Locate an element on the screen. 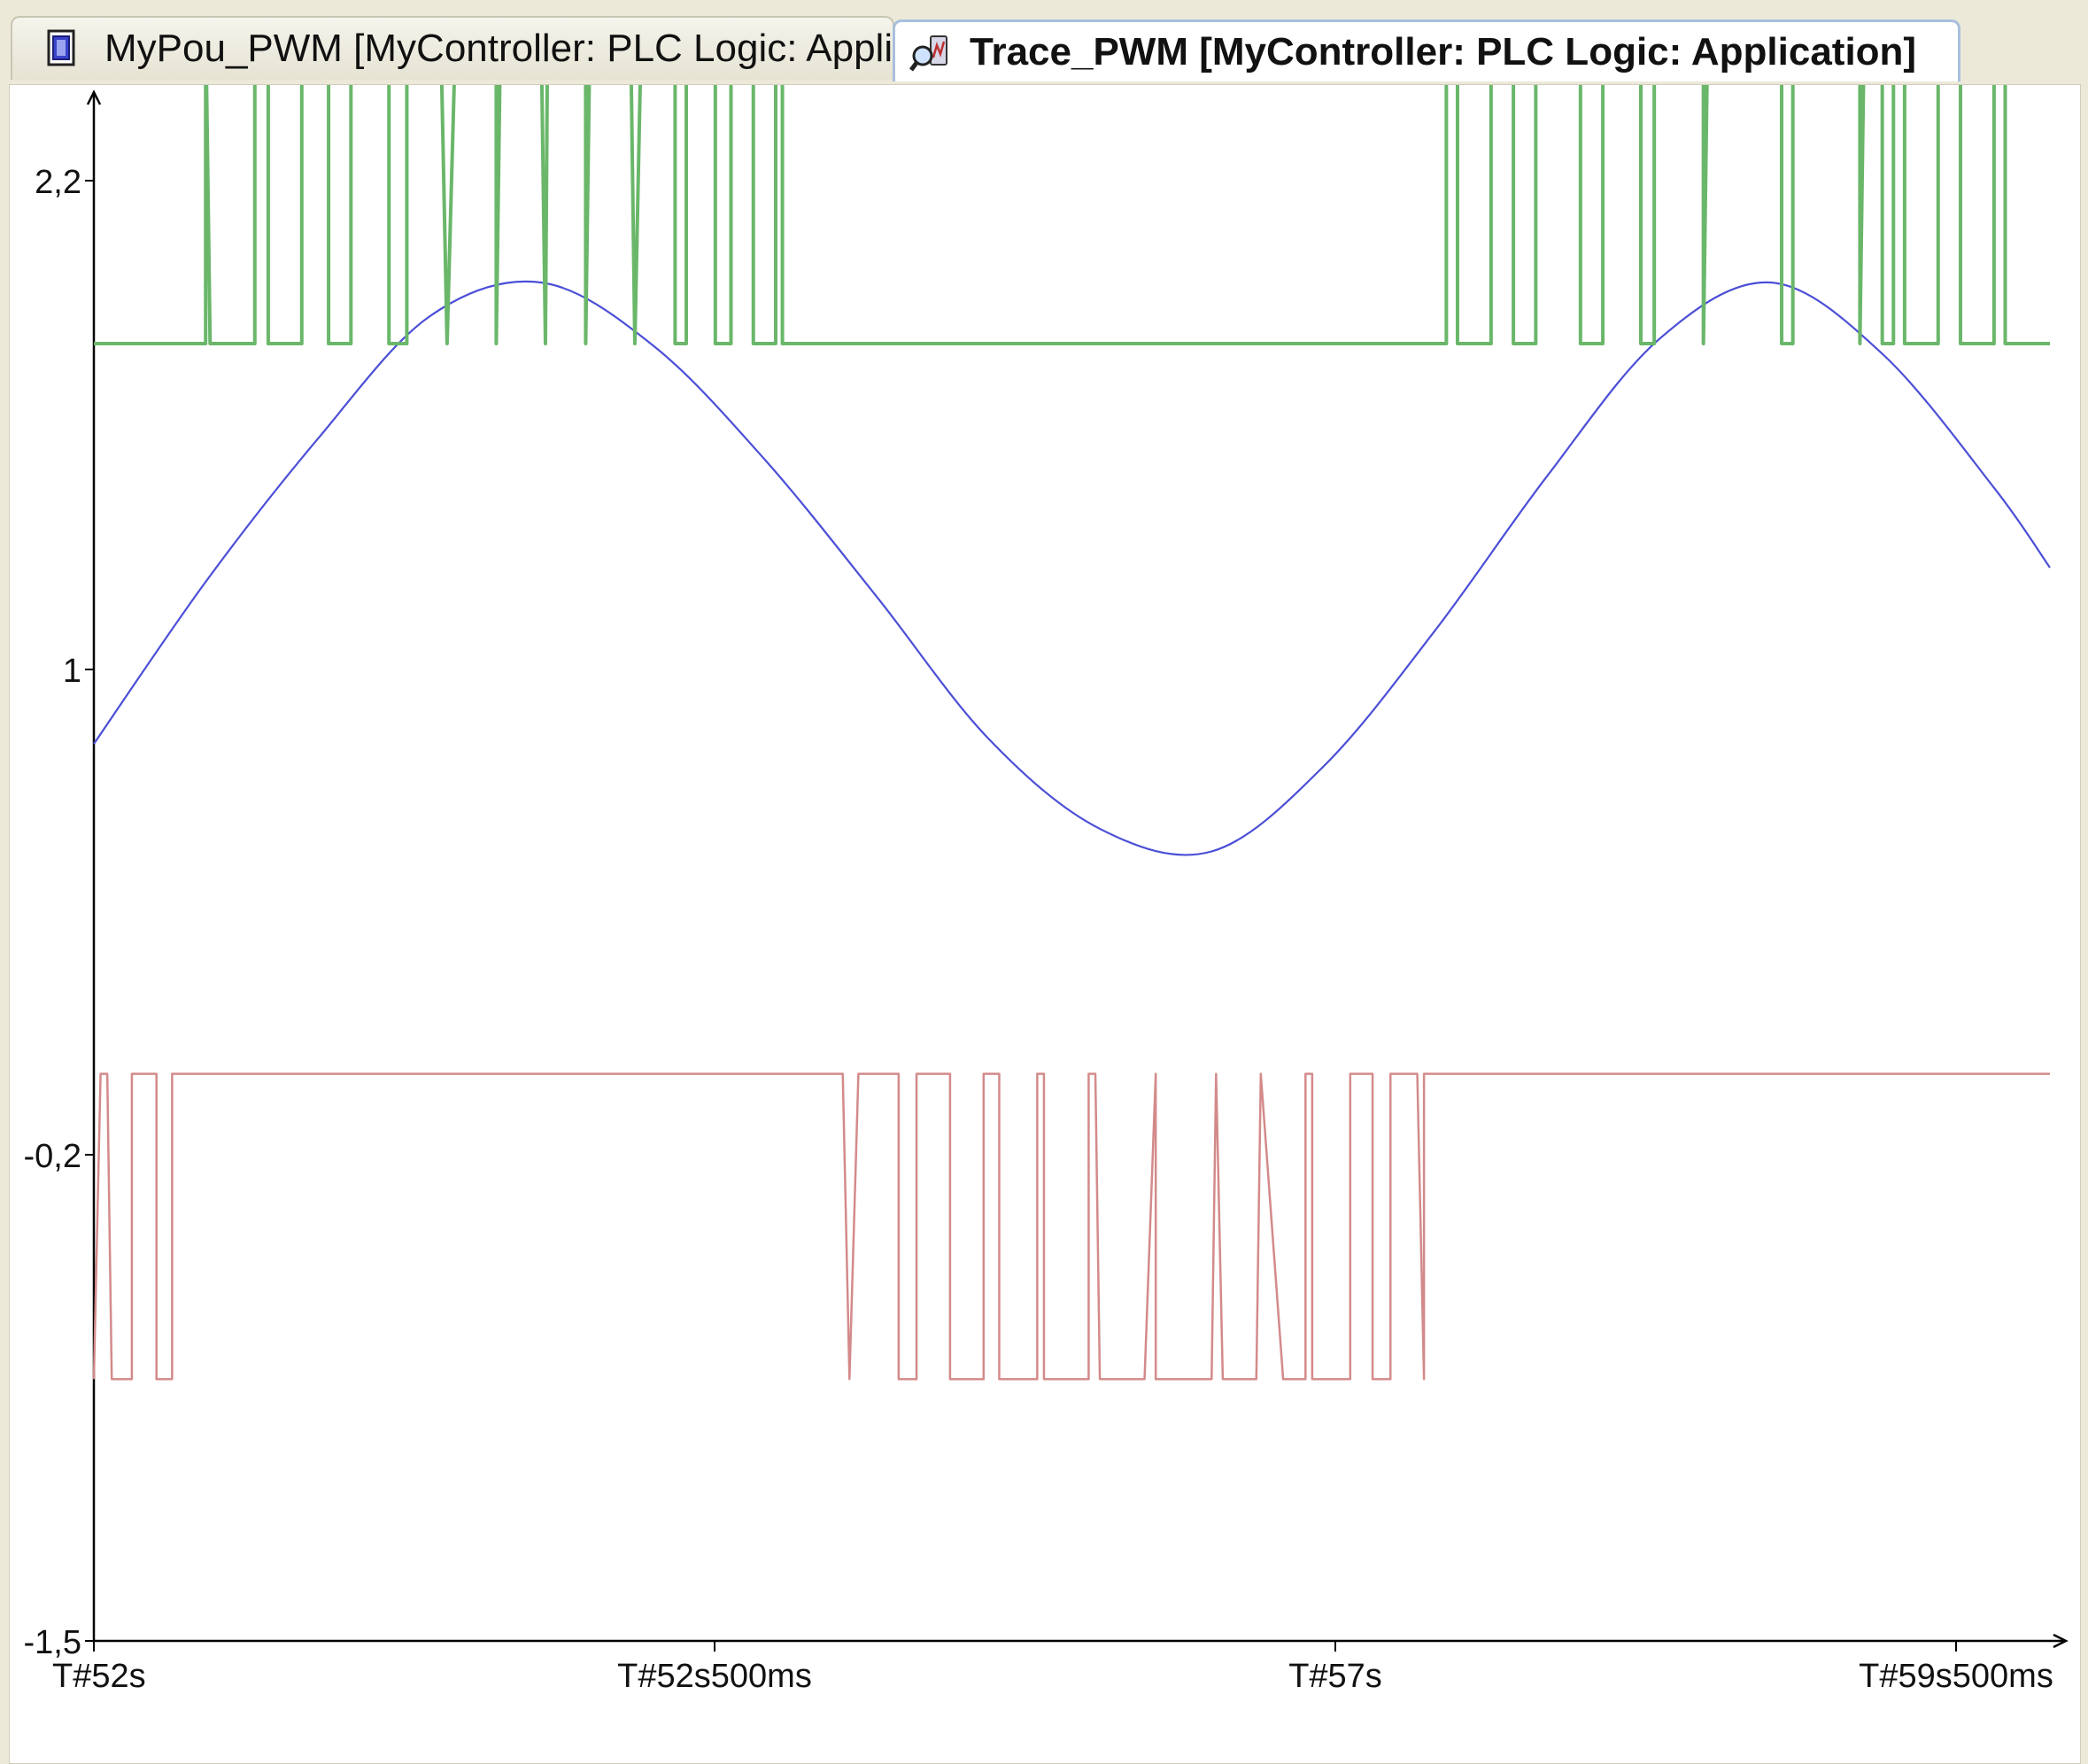 The image size is (2088, 1764). pou-document-icon is located at coordinates (62, 48).